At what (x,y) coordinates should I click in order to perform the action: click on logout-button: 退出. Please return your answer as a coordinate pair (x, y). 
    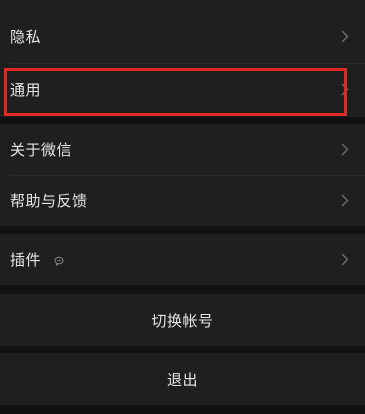
    Looking at the image, I should click on (182, 379).